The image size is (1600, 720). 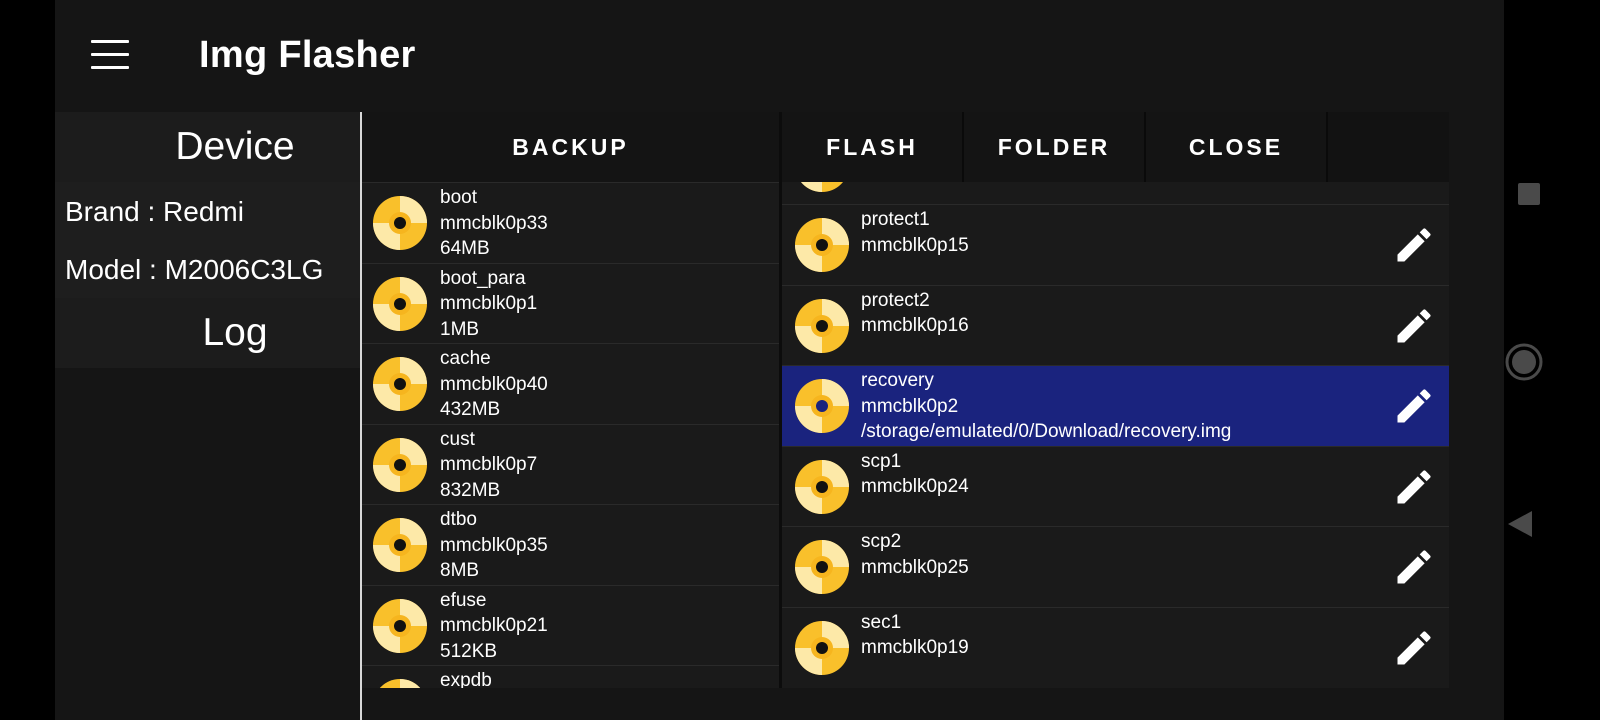 What do you see at coordinates (881, 541) in the screenshot?
I see `partition-name: scp2` at bounding box center [881, 541].